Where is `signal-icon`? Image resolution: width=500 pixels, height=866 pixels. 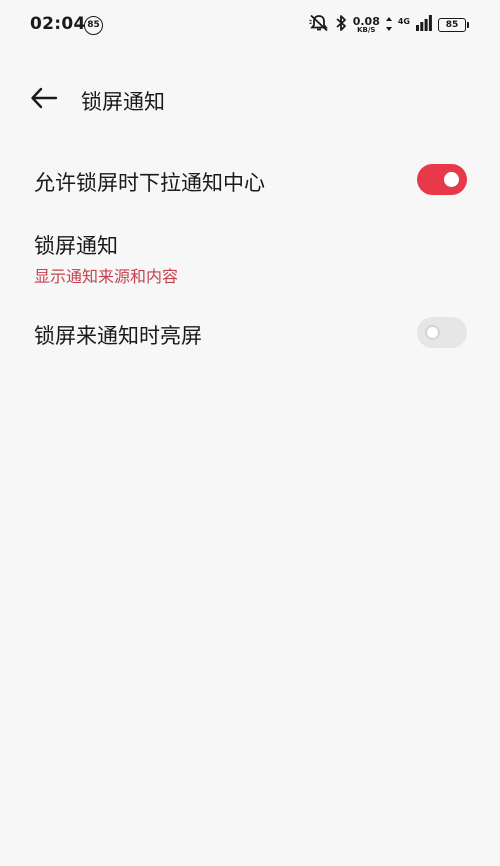 signal-icon is located at coordinates (424, 25).